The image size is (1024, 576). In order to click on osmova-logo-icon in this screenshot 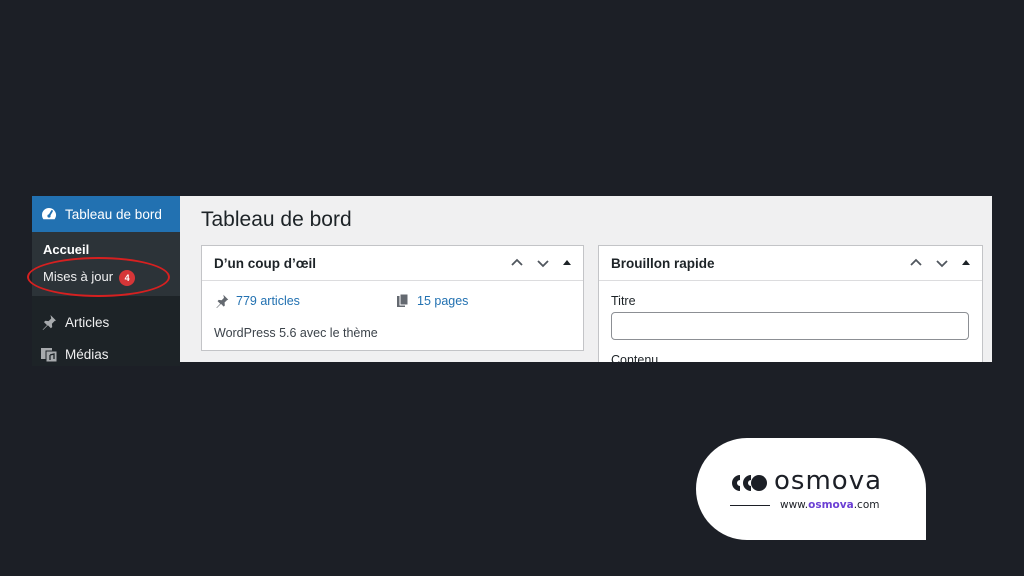, I will do `click(749, 483)`.